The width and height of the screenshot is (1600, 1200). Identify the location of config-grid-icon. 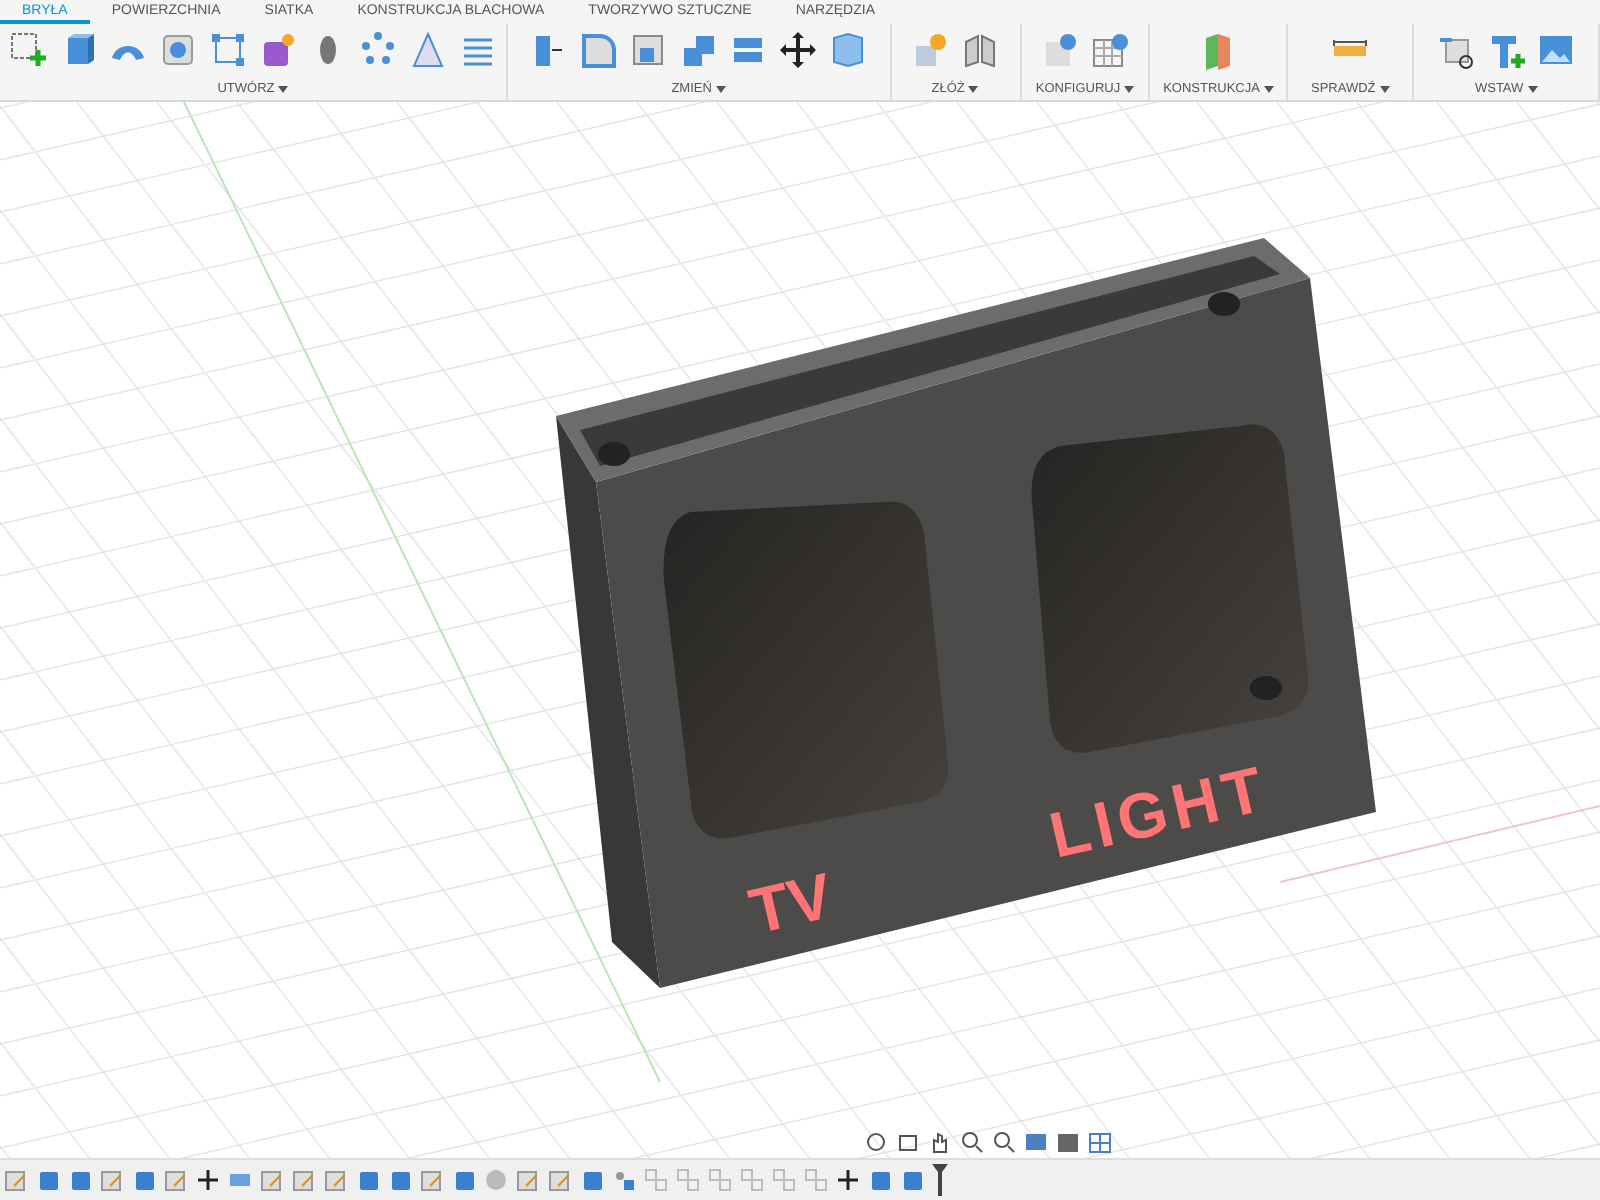
(1110, 50).